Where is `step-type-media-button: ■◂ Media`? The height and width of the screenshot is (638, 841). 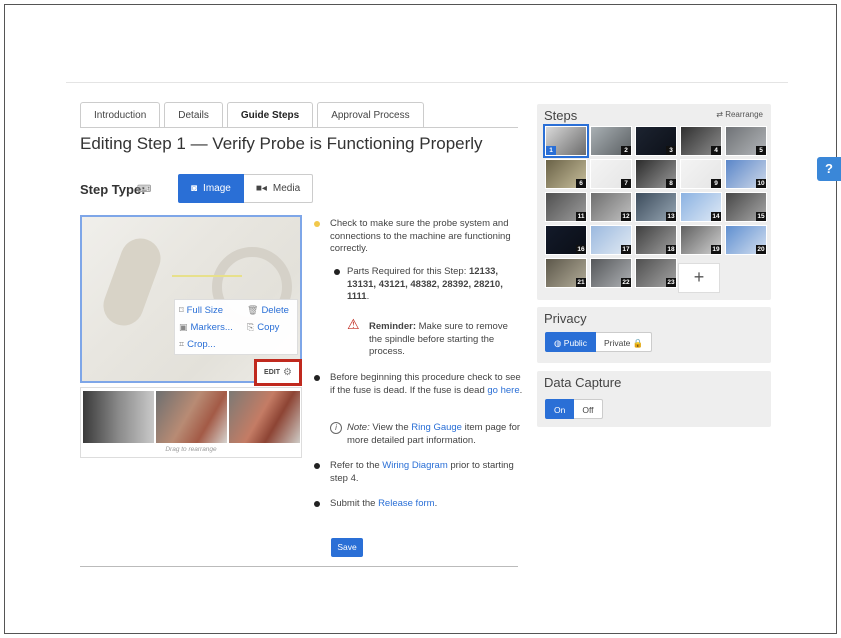
step-type-media-button: ■◂ Media is located at coordinates (278, 188).